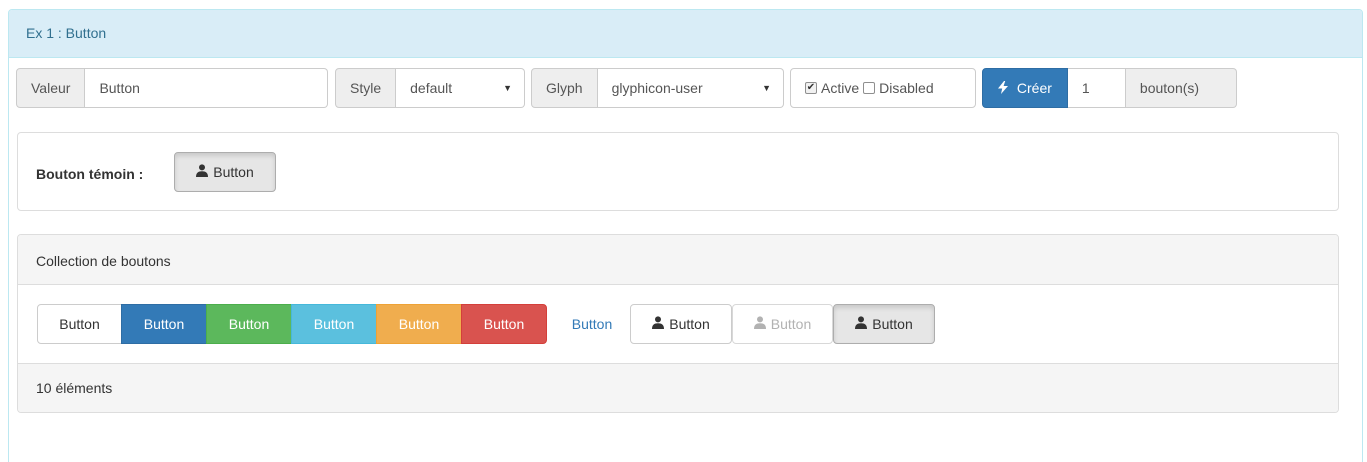 The height and width of the screenshot is (462, 1367). I want to click on glyph-select-value: glyphicon-user, so click(657, 88).